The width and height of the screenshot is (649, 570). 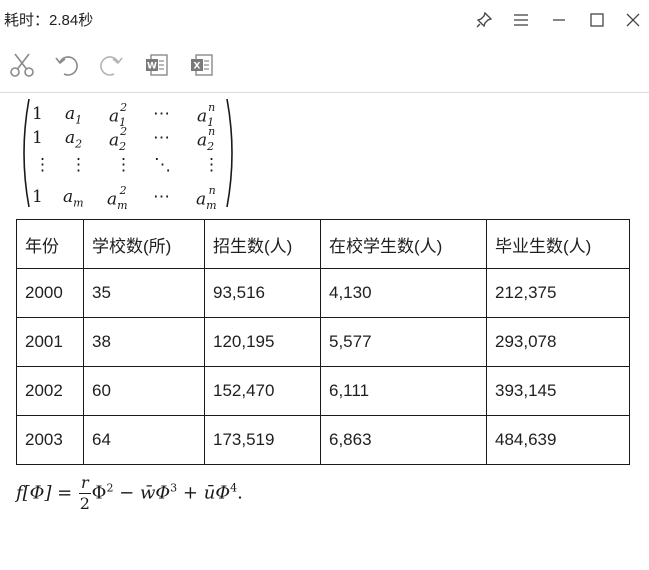 What do you see at coordinates (262, 342) in the screenshot?
I see `table-cell: 120,195` at bounding box center [262, 342].